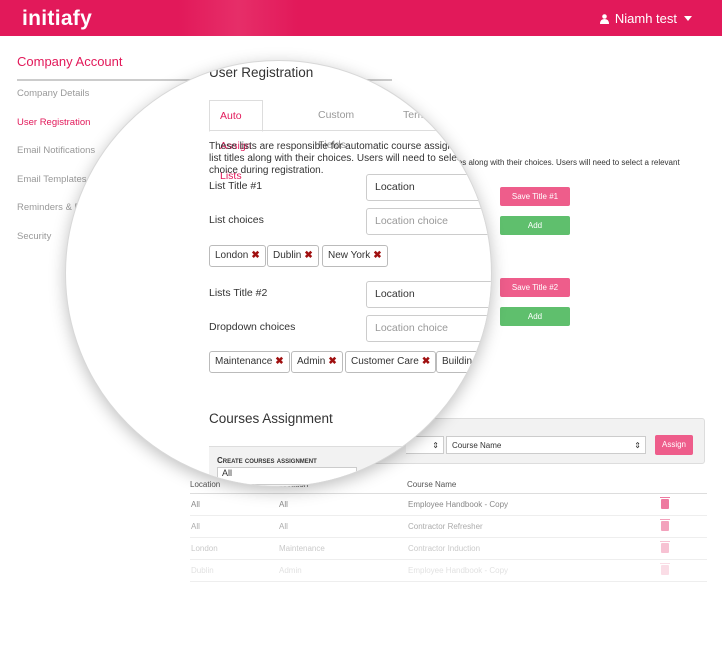  What do you see at coordinates (683, 485) in the screenshot?
I see `column-header-actions` at bounding box center [683, 485].